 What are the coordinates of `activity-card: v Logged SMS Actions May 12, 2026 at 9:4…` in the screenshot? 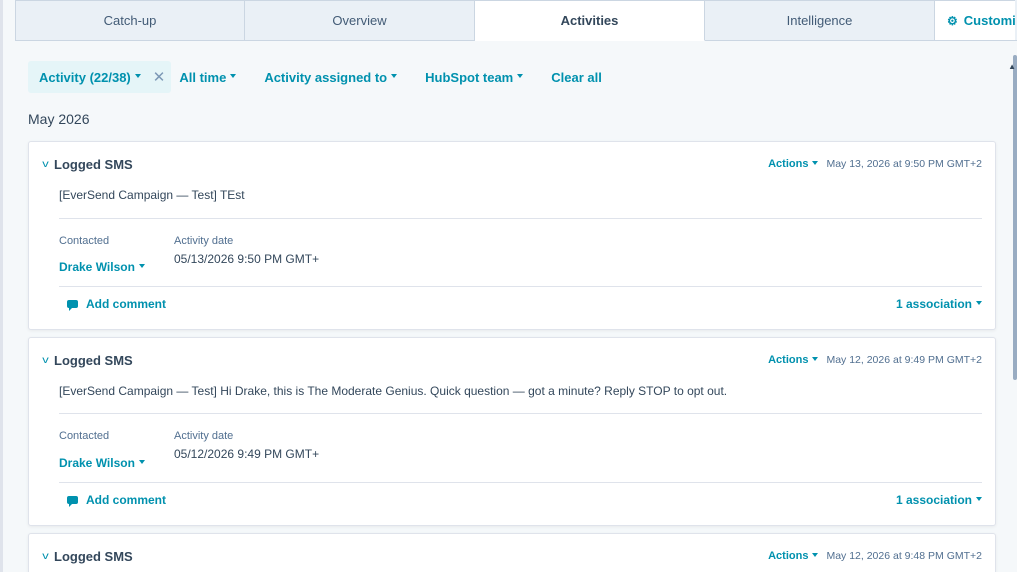 It's located at (512, 552).